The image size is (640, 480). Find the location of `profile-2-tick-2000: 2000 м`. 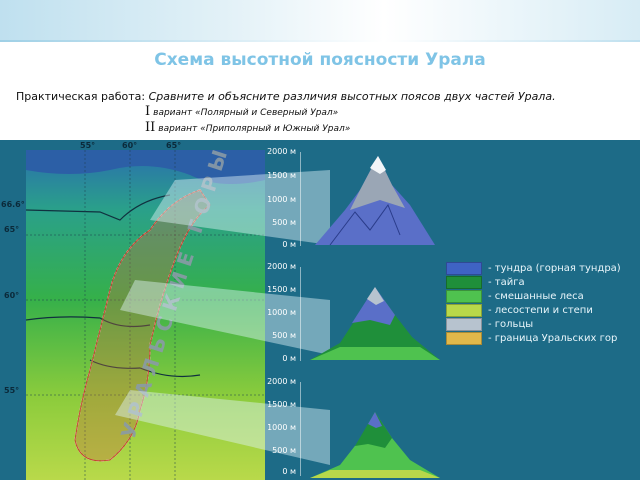

profile-2-tick-2000: 2000 м is located at coordinates (281, 266).